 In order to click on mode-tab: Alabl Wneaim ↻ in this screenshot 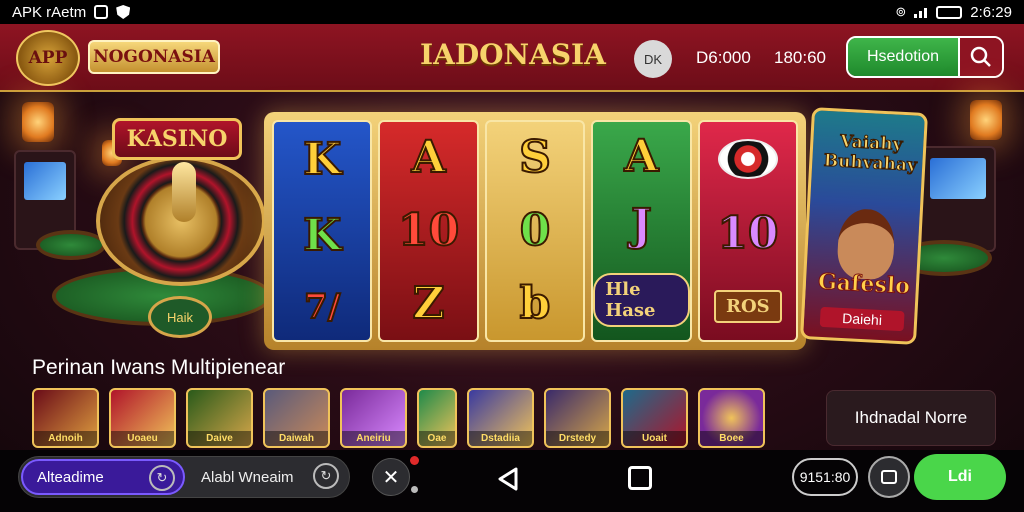, I will do `click(267, 477)`.